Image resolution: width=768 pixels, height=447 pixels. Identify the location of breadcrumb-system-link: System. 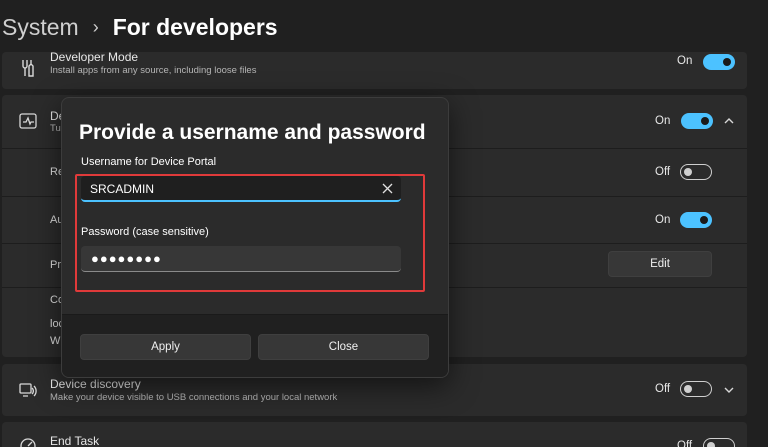
(40, 27).